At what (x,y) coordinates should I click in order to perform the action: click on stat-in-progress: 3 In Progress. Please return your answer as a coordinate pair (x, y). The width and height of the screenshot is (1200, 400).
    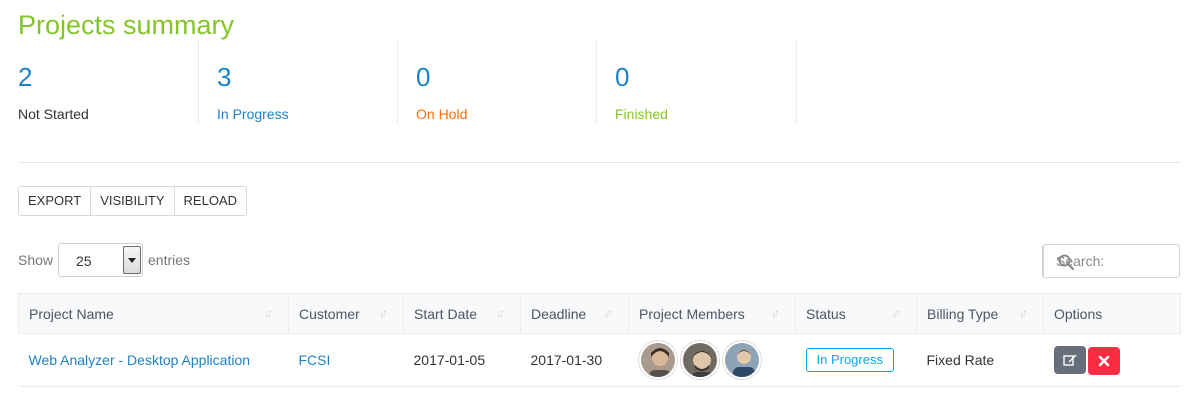
    Looking at the image, I should click on (298, 82).